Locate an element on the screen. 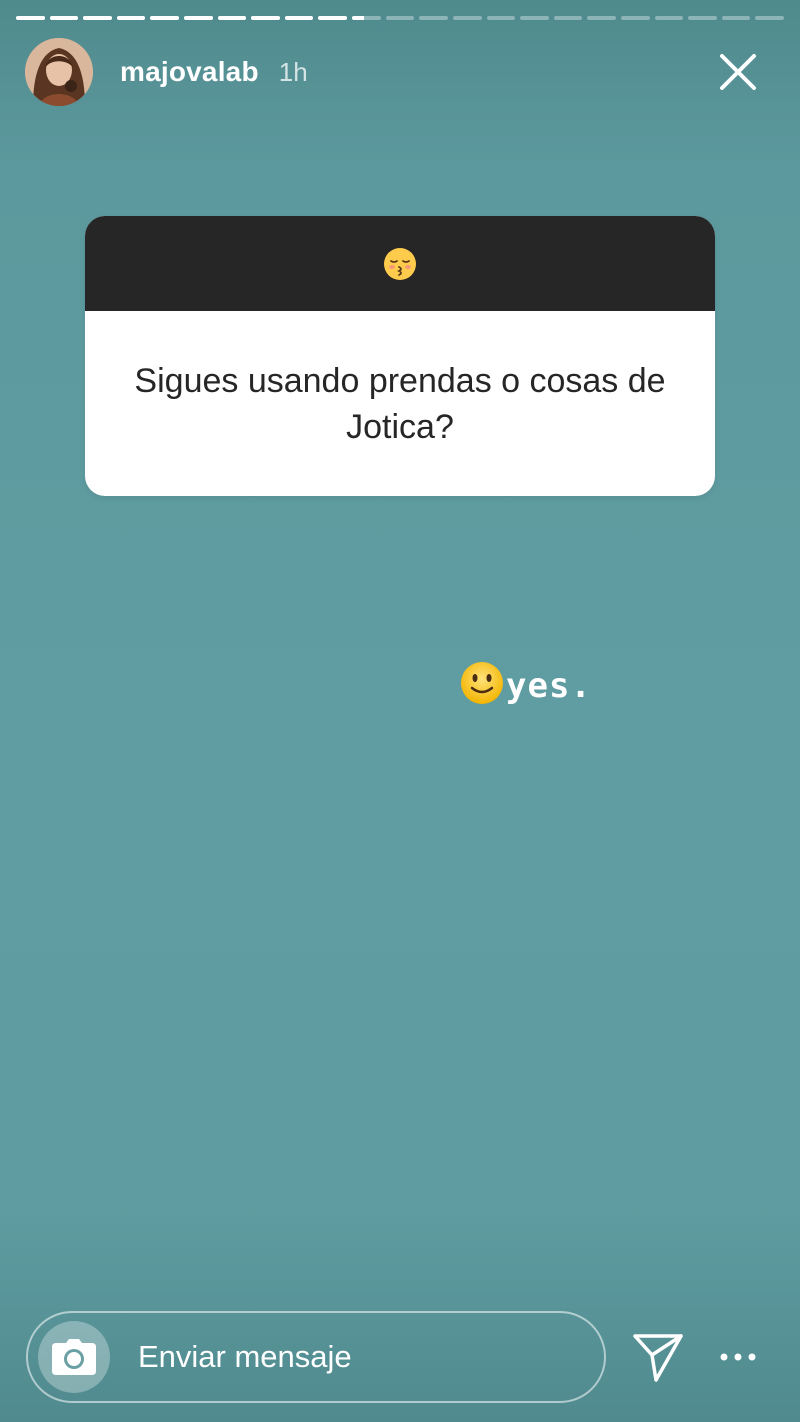 The height and width of the screenshot is (1422, 800). story-footer: Enviar mensaje is located at coordinates (400, 1357).